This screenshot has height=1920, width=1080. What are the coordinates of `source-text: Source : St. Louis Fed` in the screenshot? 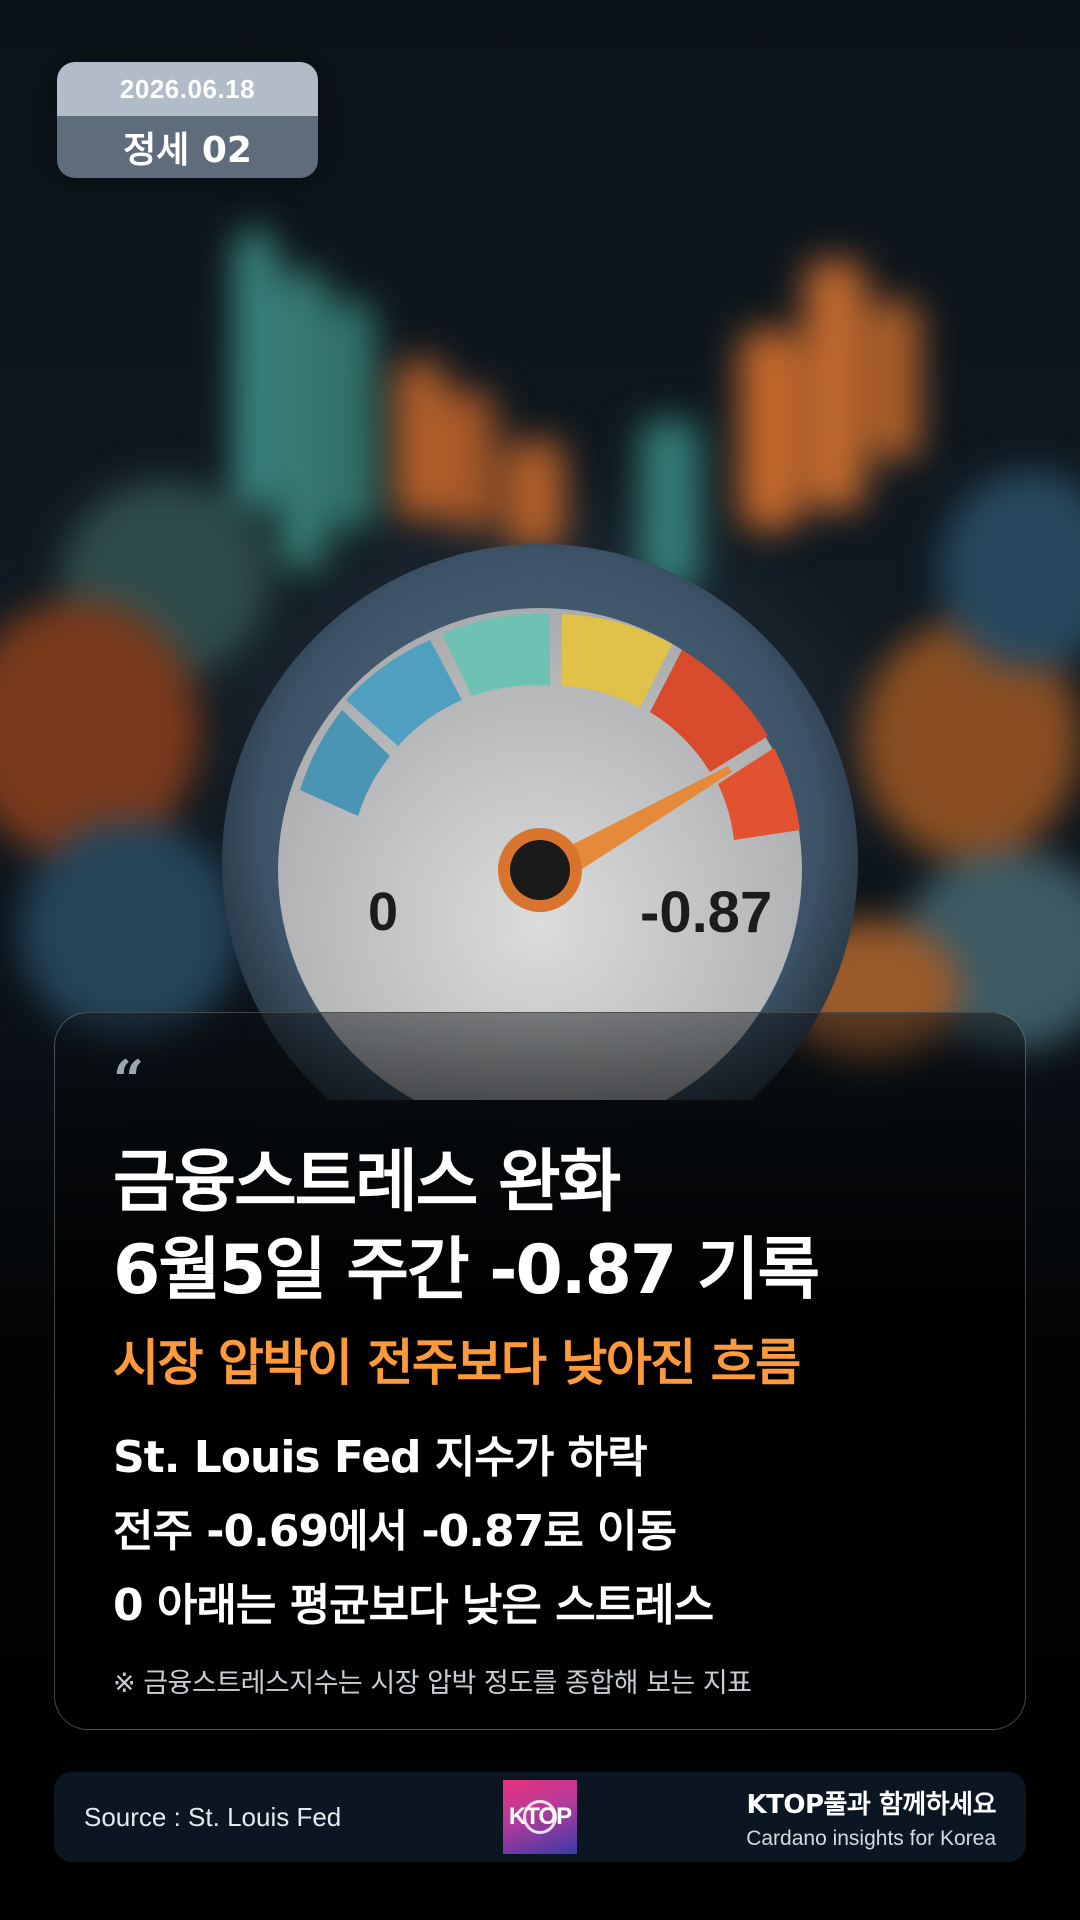 It's located at (213, 1816).